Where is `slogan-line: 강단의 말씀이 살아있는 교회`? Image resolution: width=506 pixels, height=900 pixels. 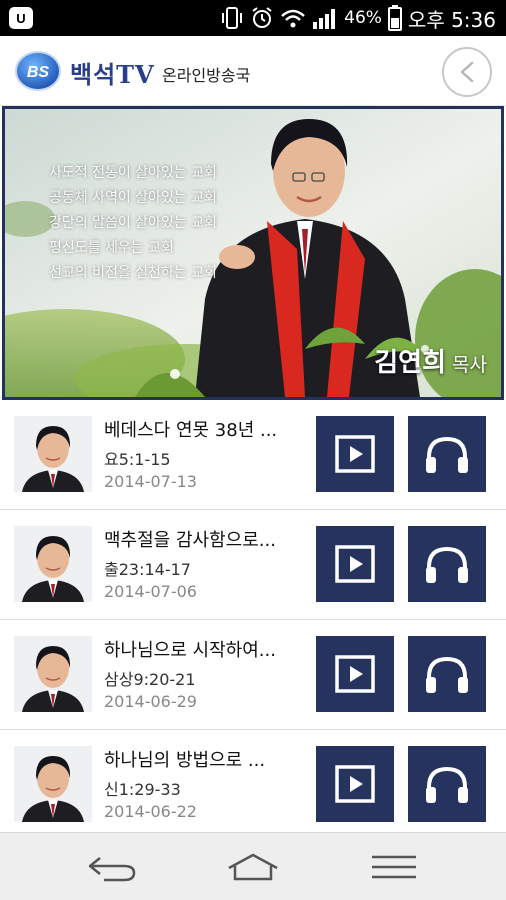
slogan-line: 강단의 말씀이 살아있는 교회 is located at coordinates (133, 223).